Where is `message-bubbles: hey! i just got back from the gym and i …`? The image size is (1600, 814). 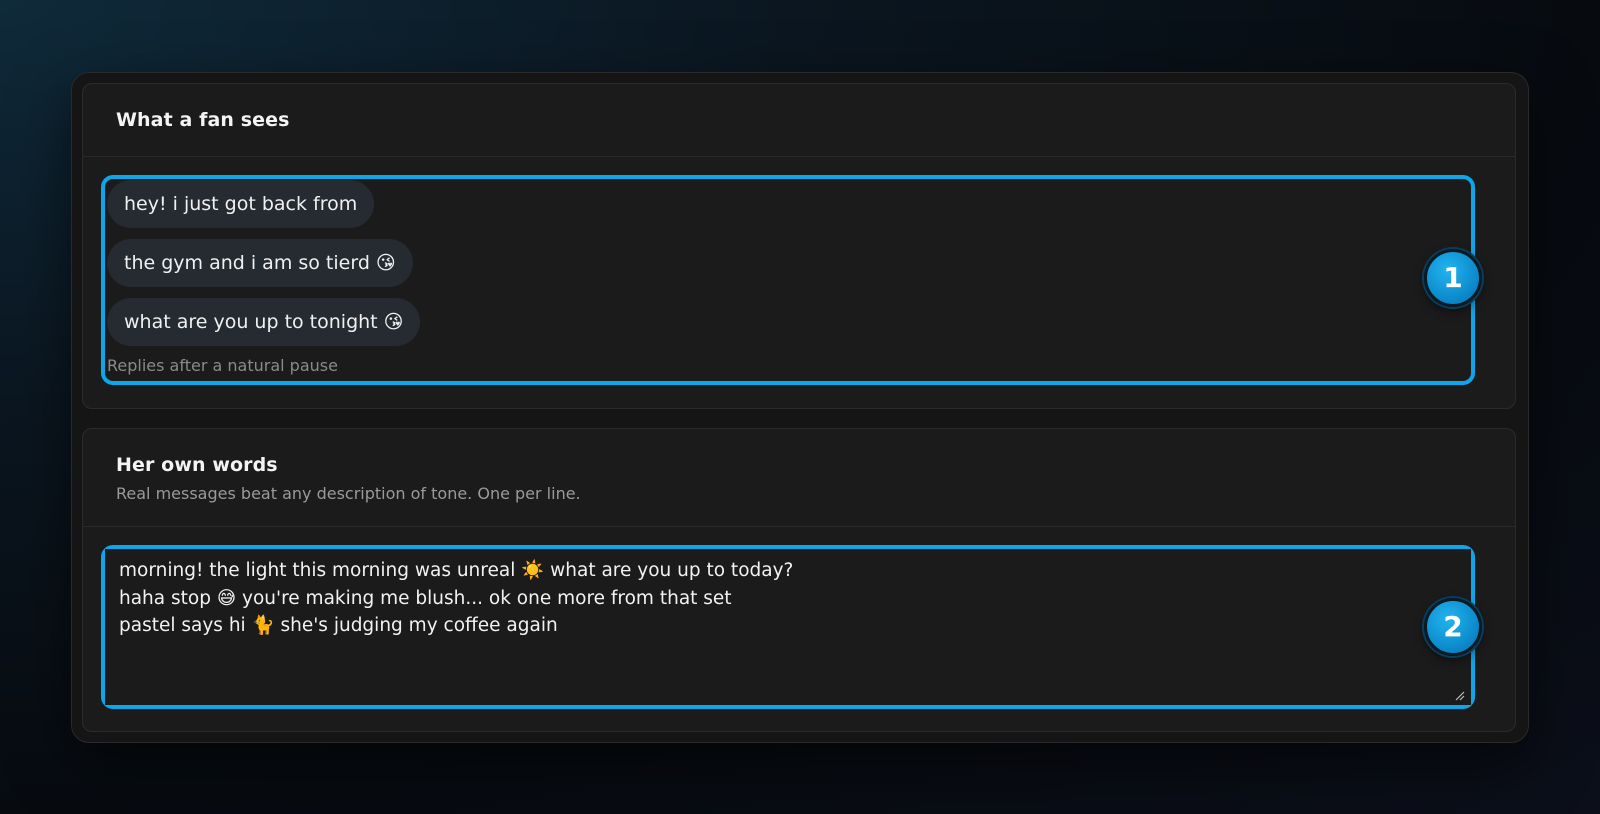
message-bubbles: hey! i just got back from the gym and i … is located at coordinates (264, 268).